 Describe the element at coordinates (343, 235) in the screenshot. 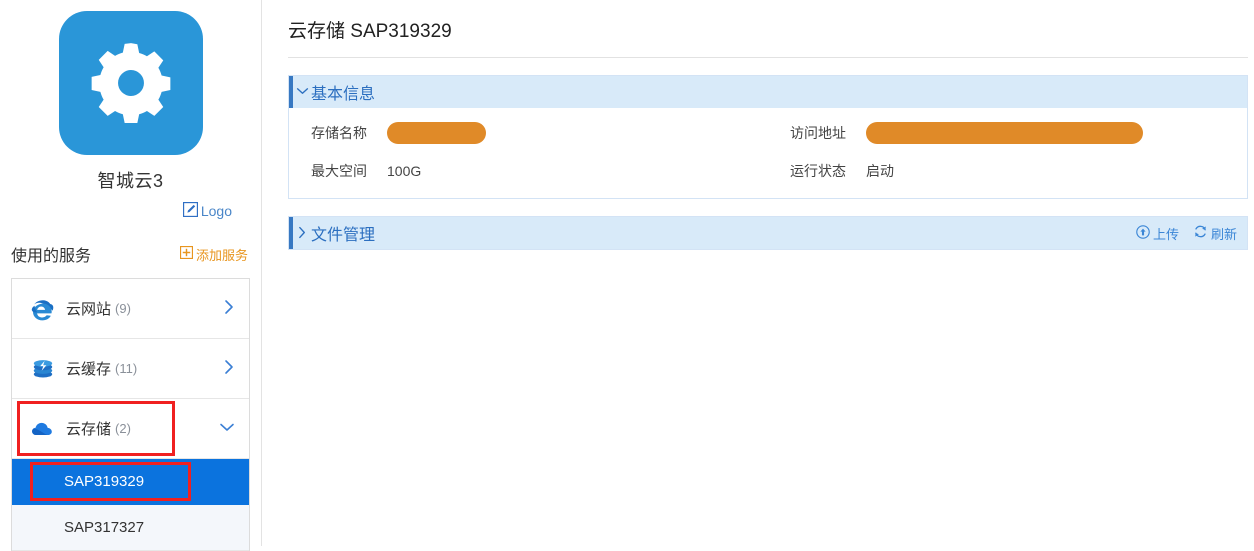

I see `file-management-panel-title: 文件管理` at that location.